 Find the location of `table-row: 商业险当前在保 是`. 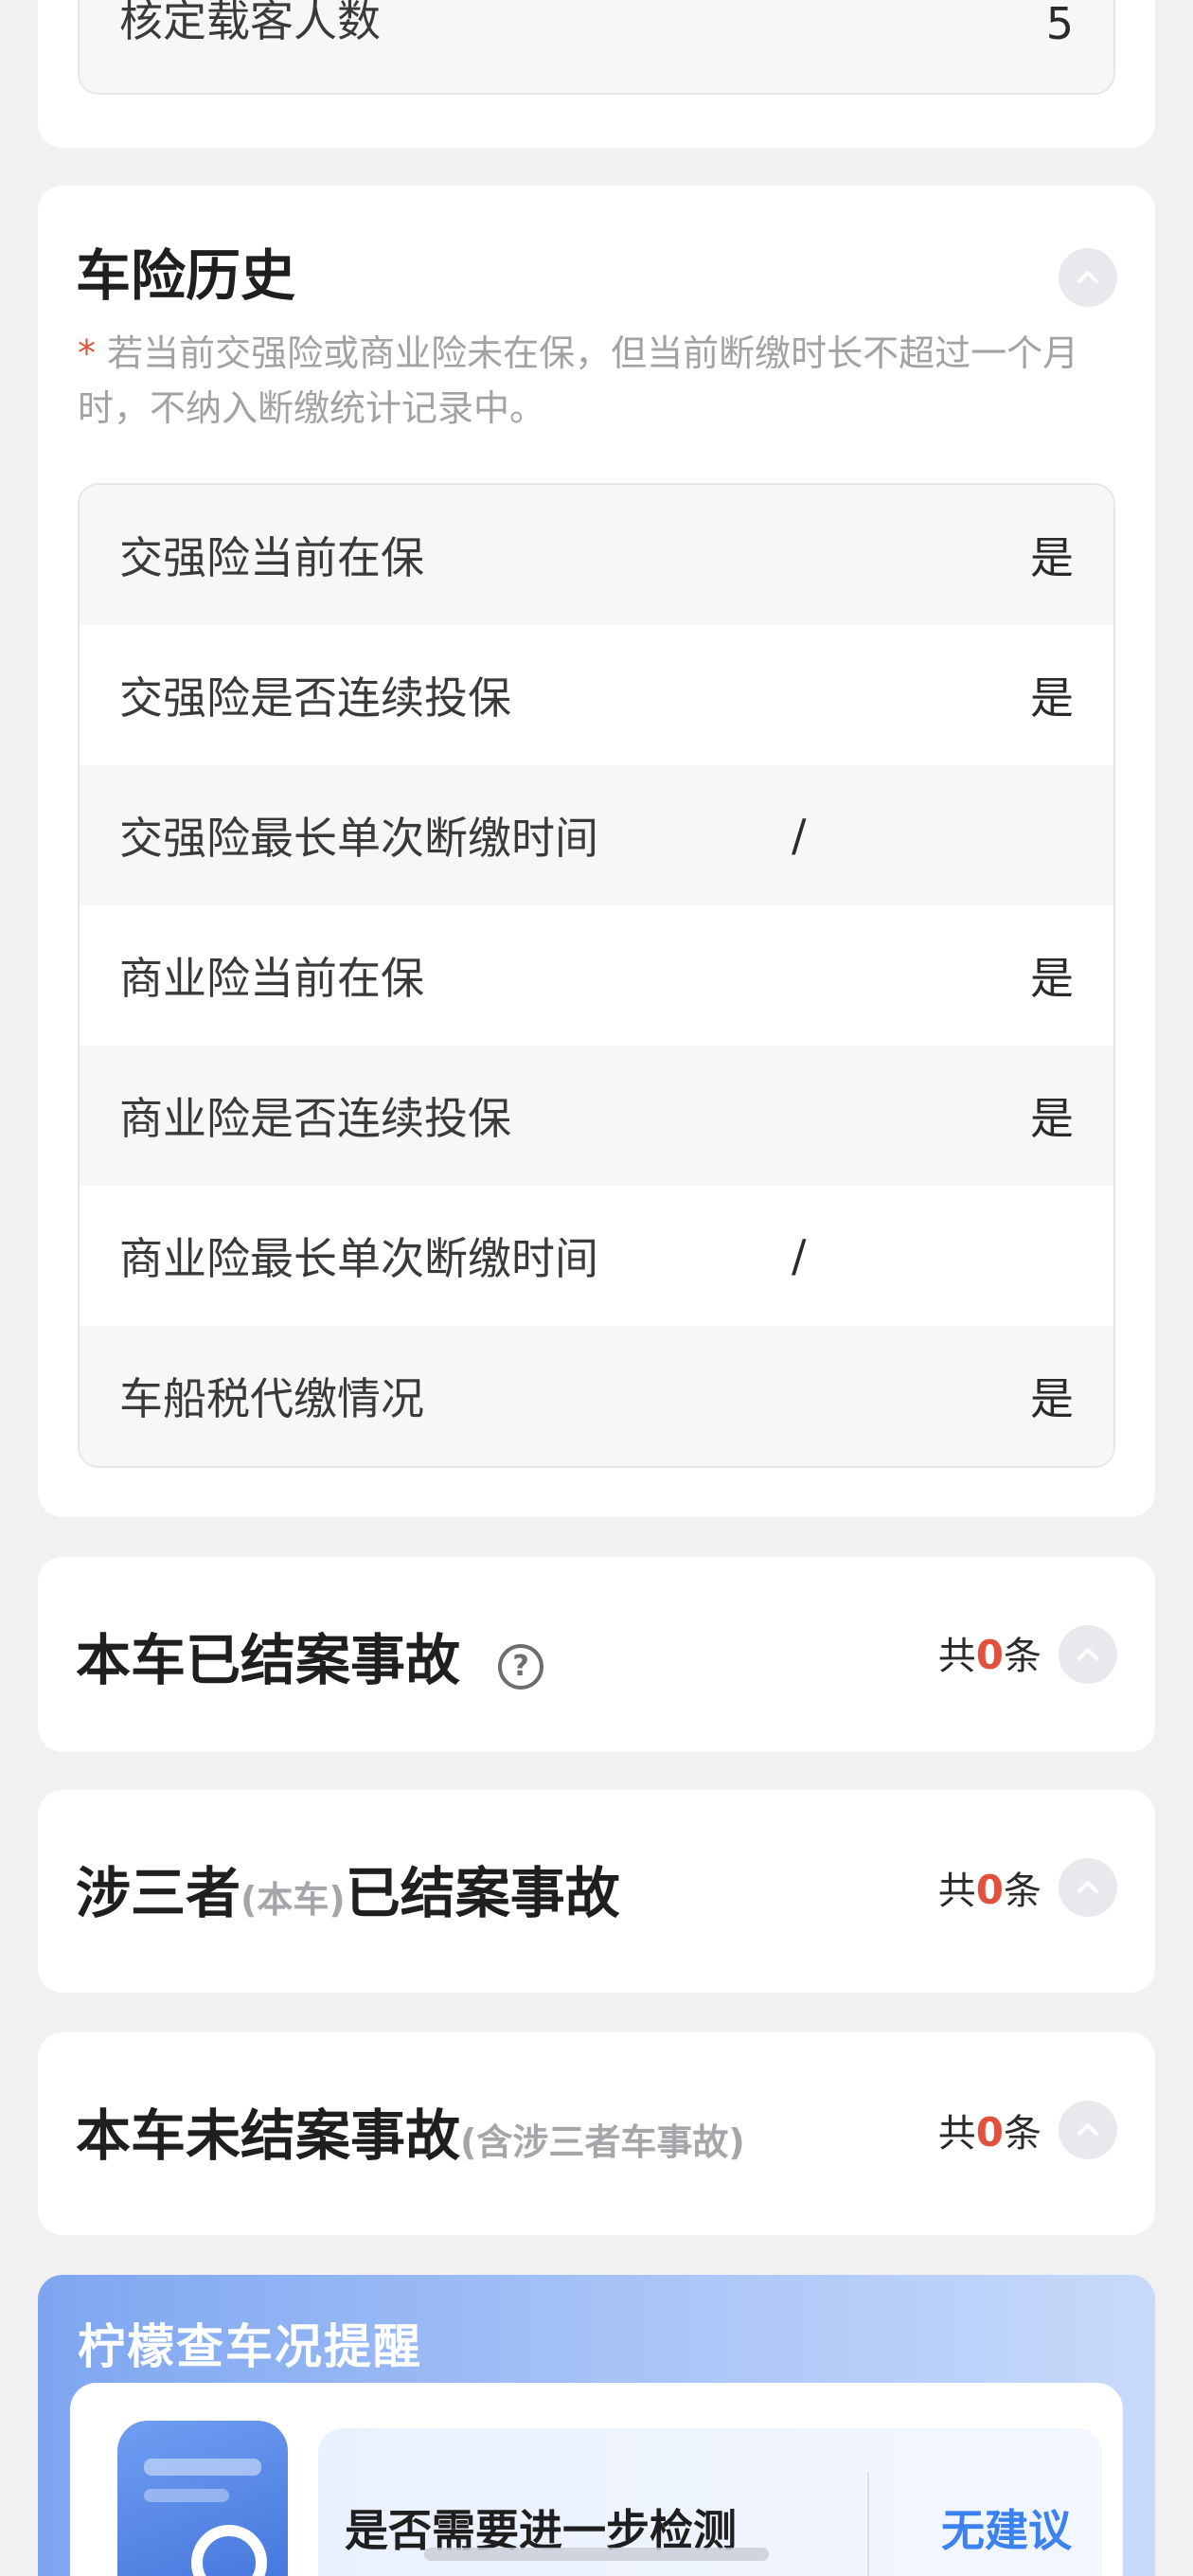

table-row: 商业险当前在保 是 is located at coordinates (596, 975).